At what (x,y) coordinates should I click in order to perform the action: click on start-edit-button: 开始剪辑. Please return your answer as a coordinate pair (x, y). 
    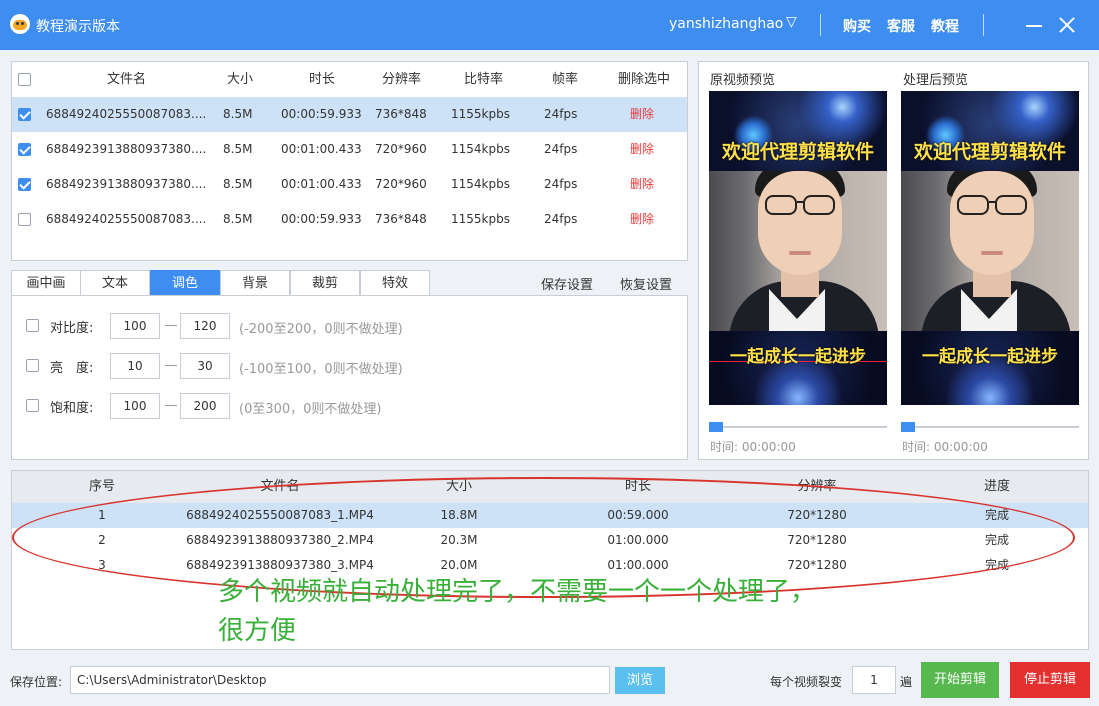
    Looking at the image, I should click on (960, 680).